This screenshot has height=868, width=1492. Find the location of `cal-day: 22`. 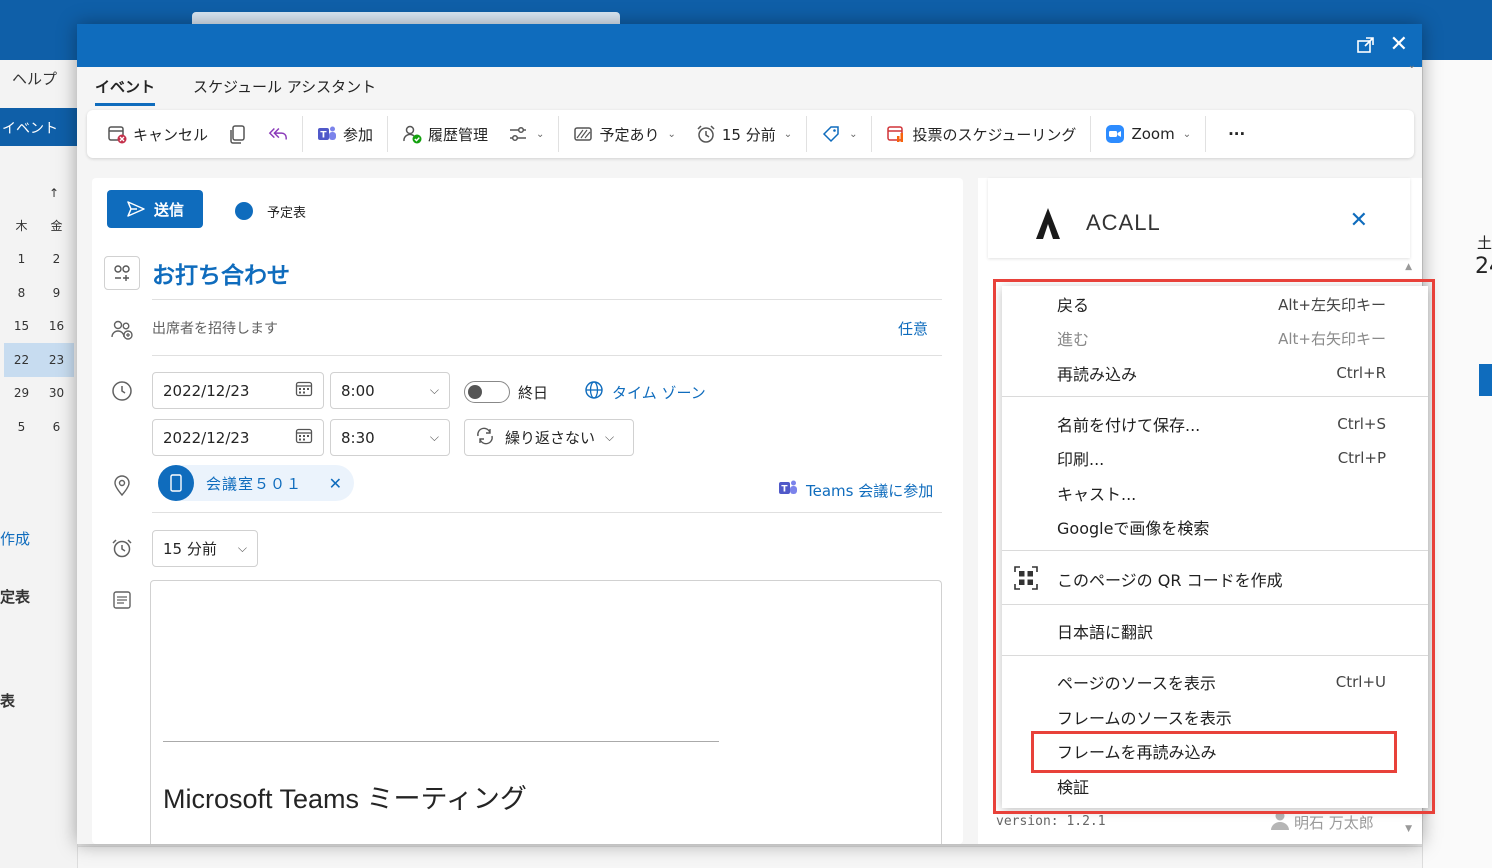

cal-day: 22 is located at coordinates (21, 360).